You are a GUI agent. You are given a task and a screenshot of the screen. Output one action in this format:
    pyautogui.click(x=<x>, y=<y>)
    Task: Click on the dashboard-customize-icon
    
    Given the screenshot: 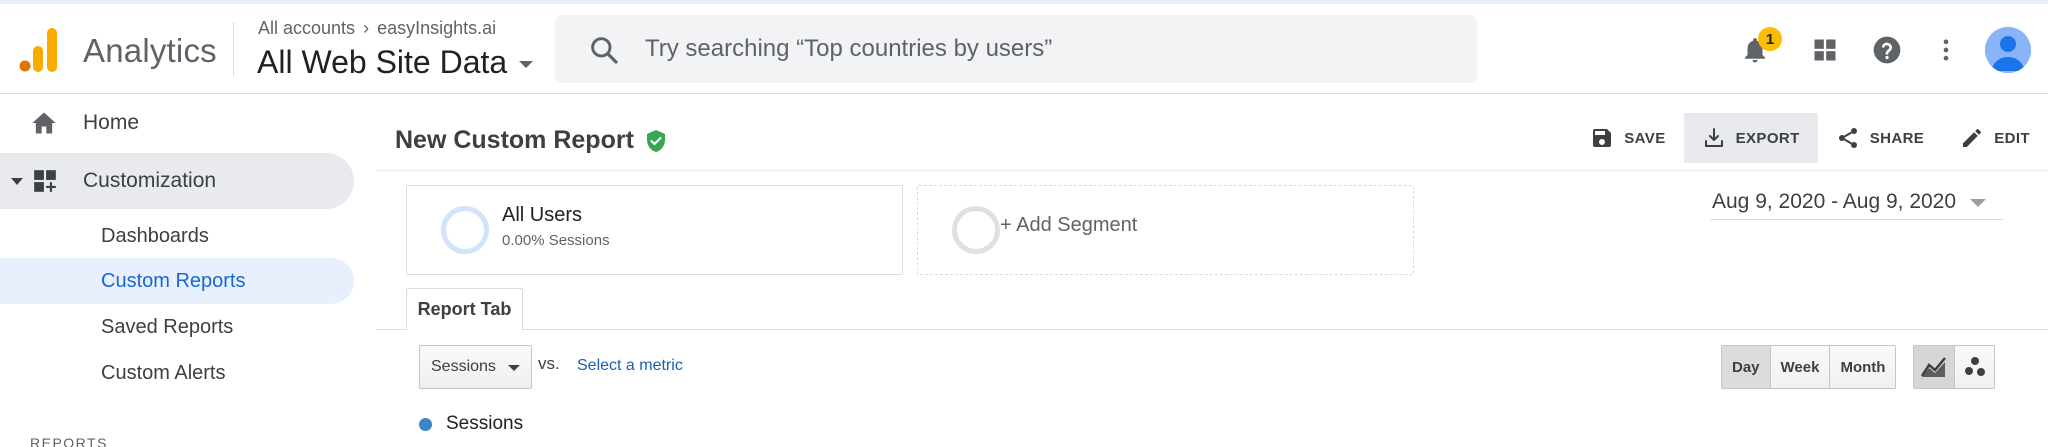 What is the action you would take?
    pyautogui.click(x=45, y=181)
    